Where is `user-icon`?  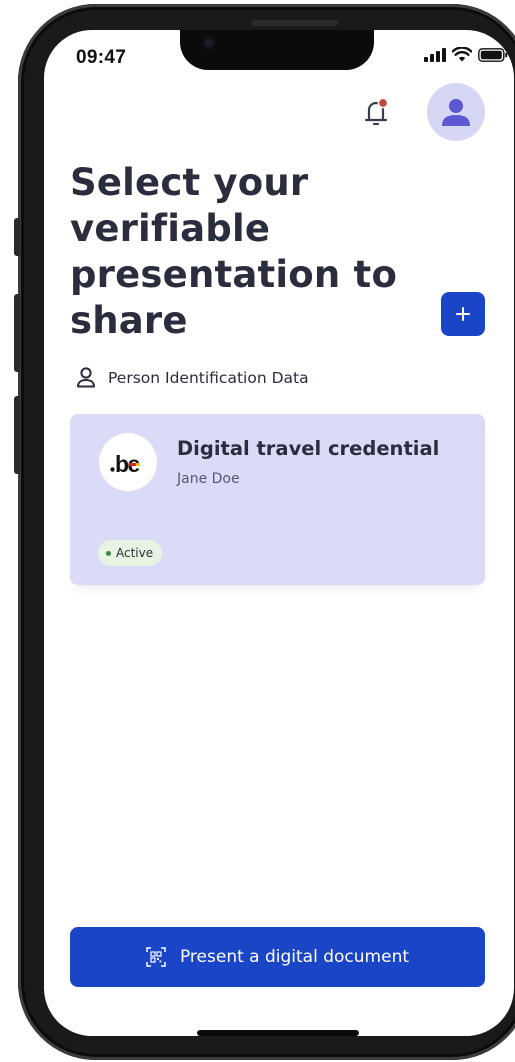 user-icon is located at coordinates (456, 112).